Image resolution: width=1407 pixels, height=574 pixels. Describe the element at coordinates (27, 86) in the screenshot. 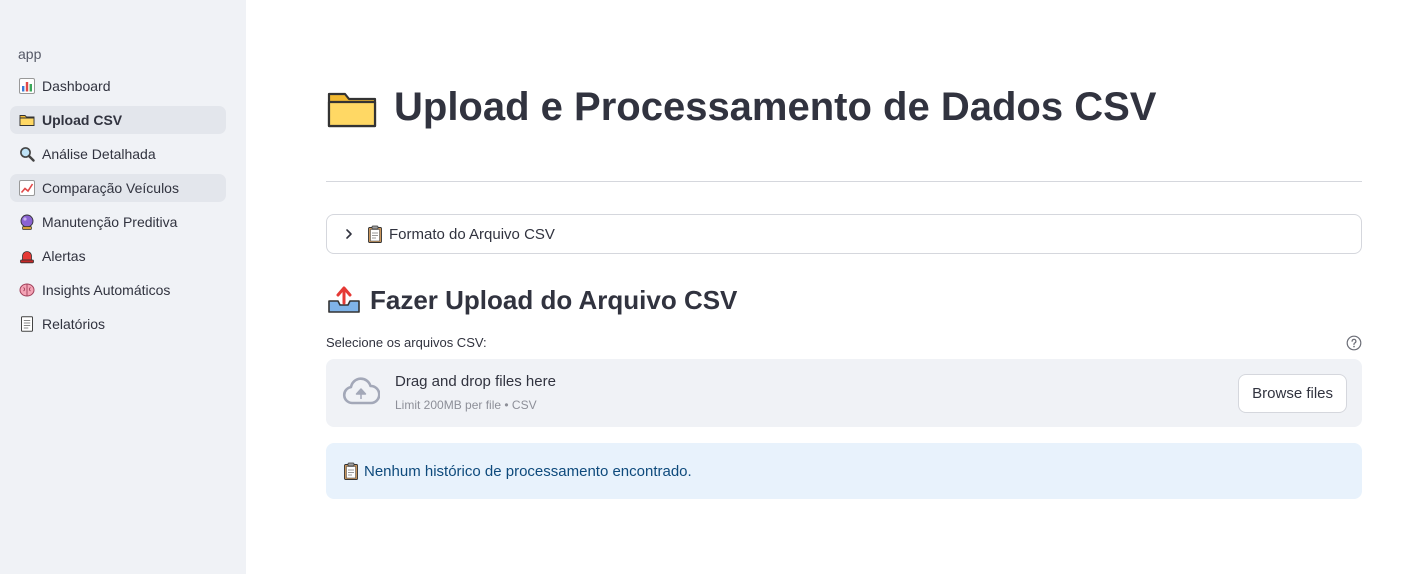

I see `bar-chart-icon` at that location.